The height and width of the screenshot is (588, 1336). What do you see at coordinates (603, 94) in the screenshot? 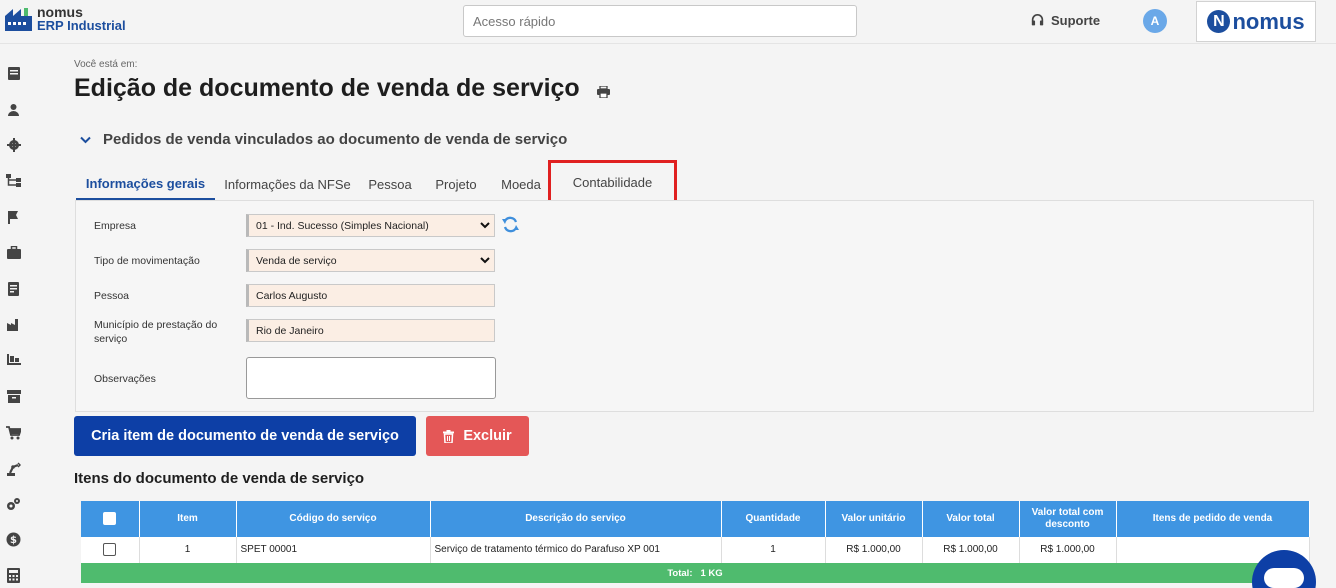
I see `print-icon` at bounding box center [603, 94].